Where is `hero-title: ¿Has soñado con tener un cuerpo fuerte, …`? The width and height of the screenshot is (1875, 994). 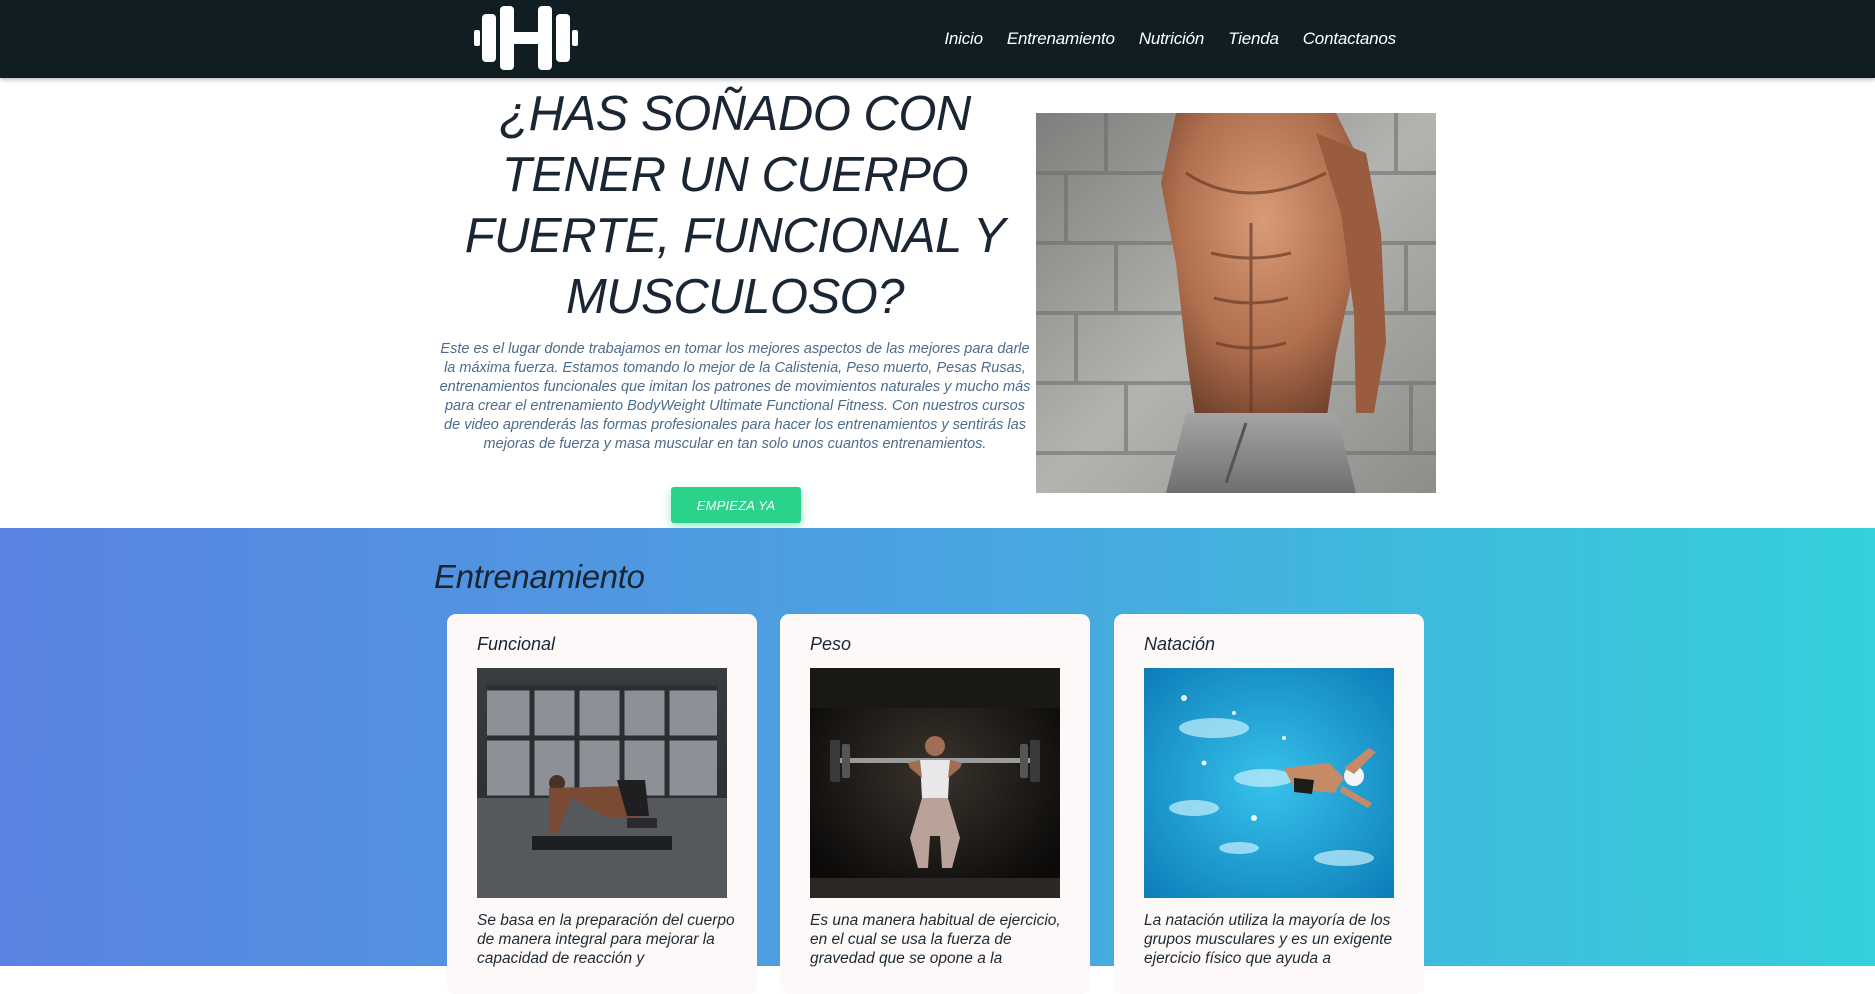 hero-title: ¿Has soñado con tener un cuerpo fuerte, … is located at coordinates (735, 205).